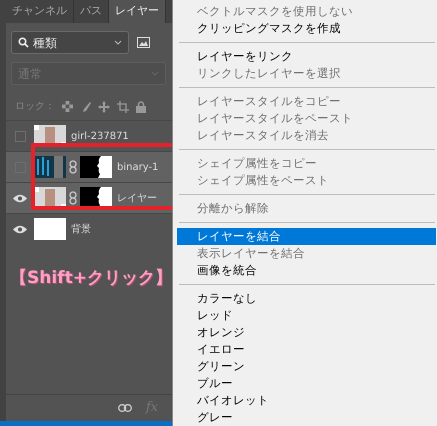 The width and height of the screenshot is (437, 426). Describe the element at coordinates (85, 106) in the screenshot. I see `brush-icon` at that location.